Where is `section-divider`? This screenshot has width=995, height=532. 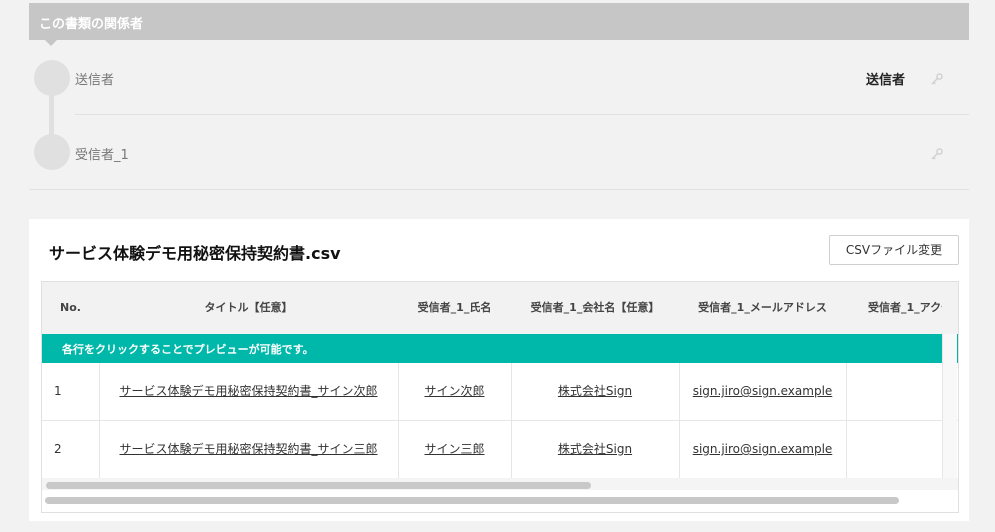
section-divider is located at coordinates (499, 189).